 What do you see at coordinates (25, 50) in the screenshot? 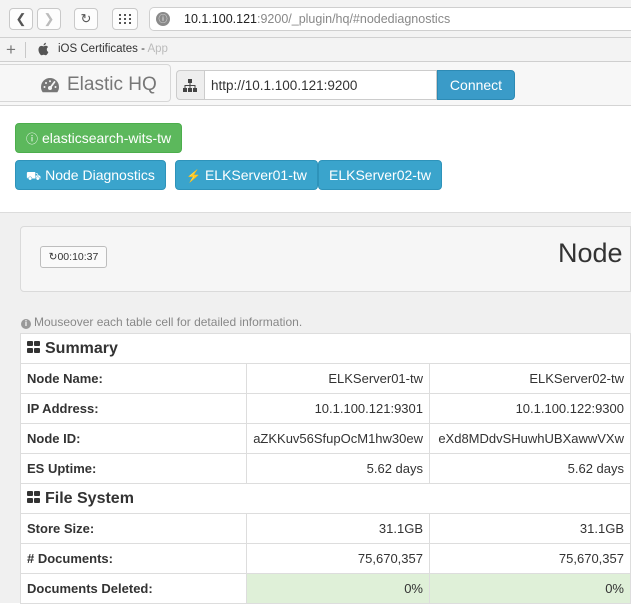
I see `bookmarks-divider` at bounding box center [25, 50].